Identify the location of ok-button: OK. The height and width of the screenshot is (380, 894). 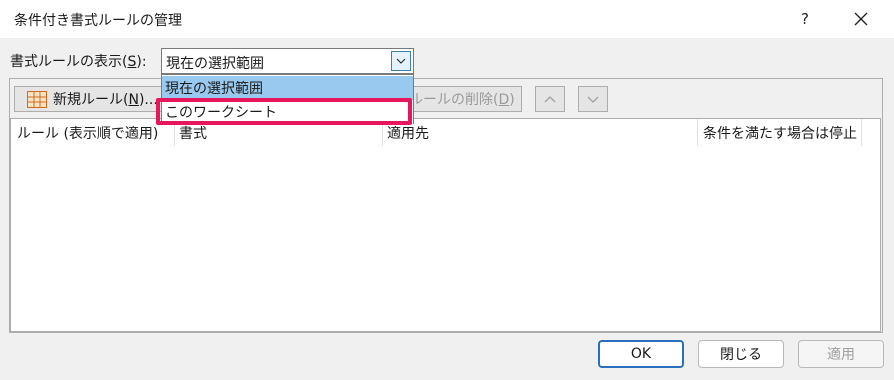
(641, 354).